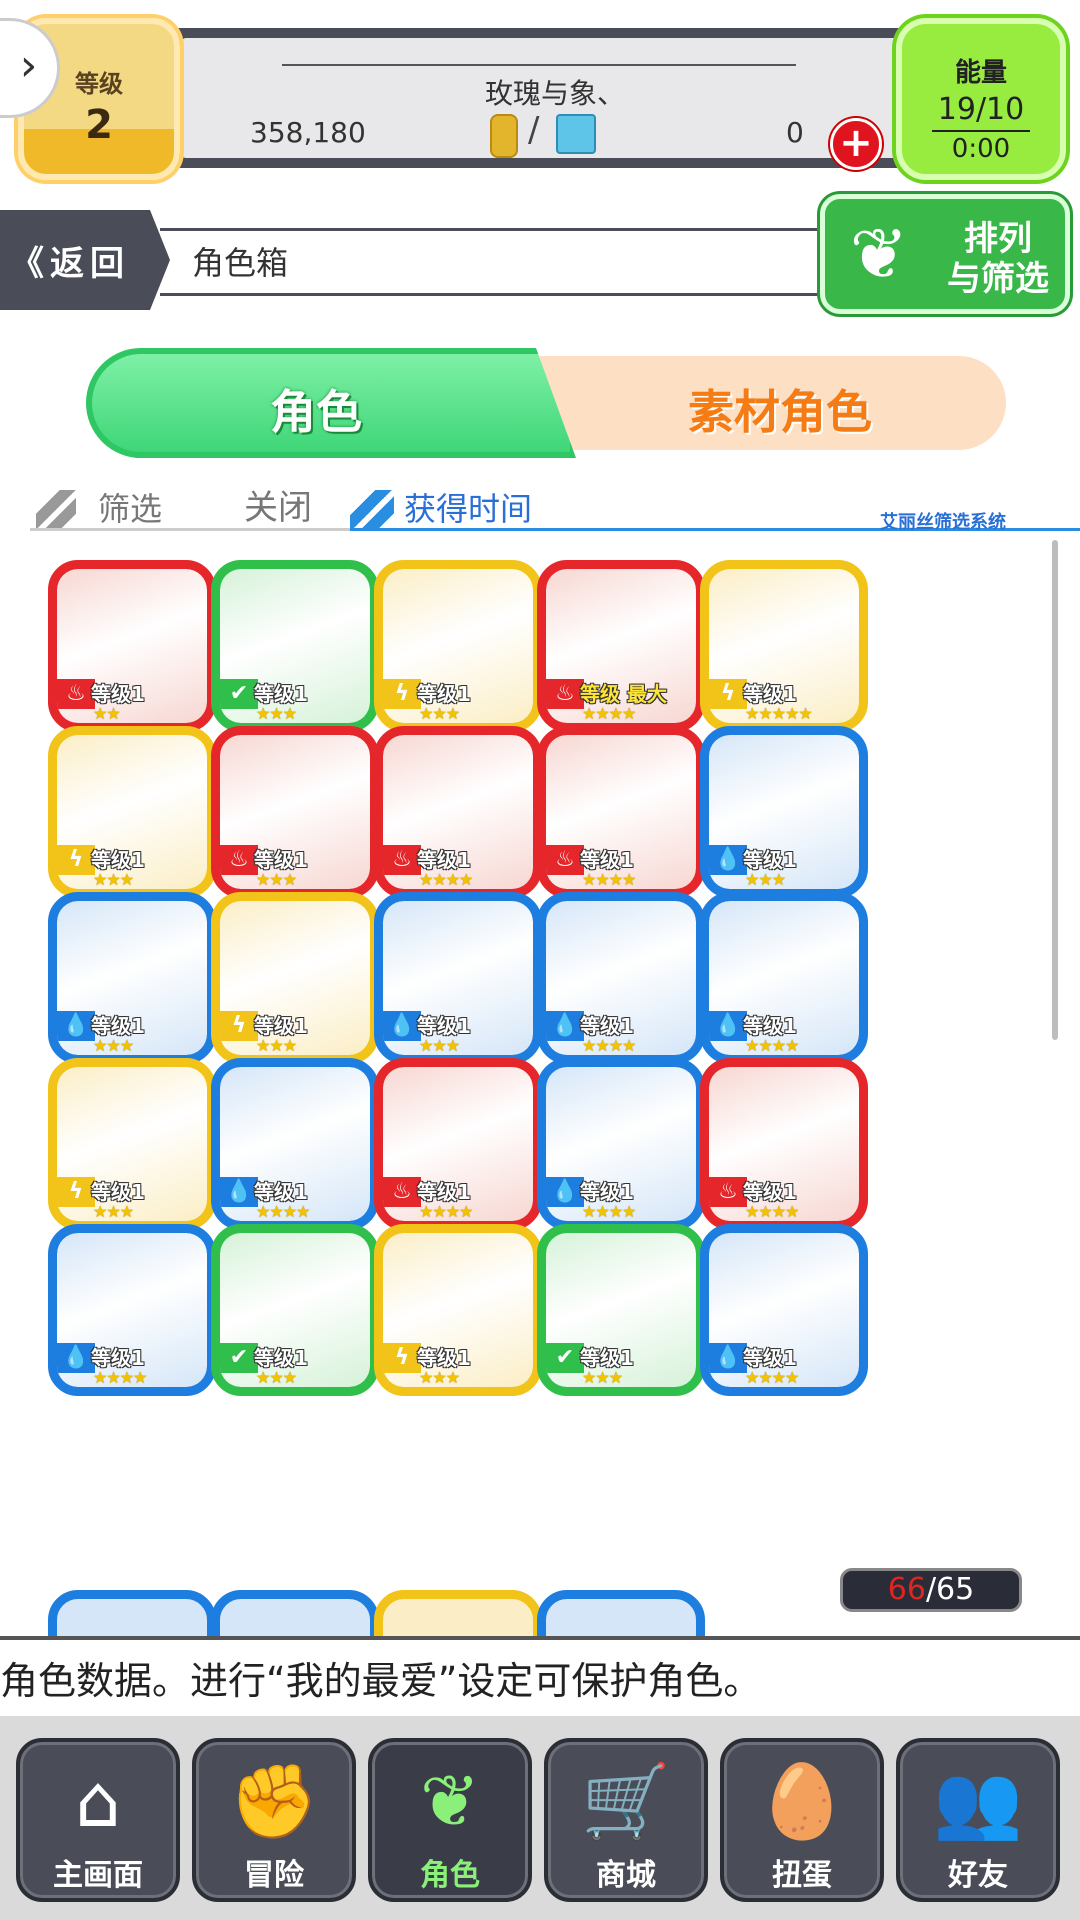 The width and height of the screenshot is (1080, 1920). Describe the element at coordinates (998, 259) in the screenshot. I see `sort-filter-label: 排列 与筛选` at that location.